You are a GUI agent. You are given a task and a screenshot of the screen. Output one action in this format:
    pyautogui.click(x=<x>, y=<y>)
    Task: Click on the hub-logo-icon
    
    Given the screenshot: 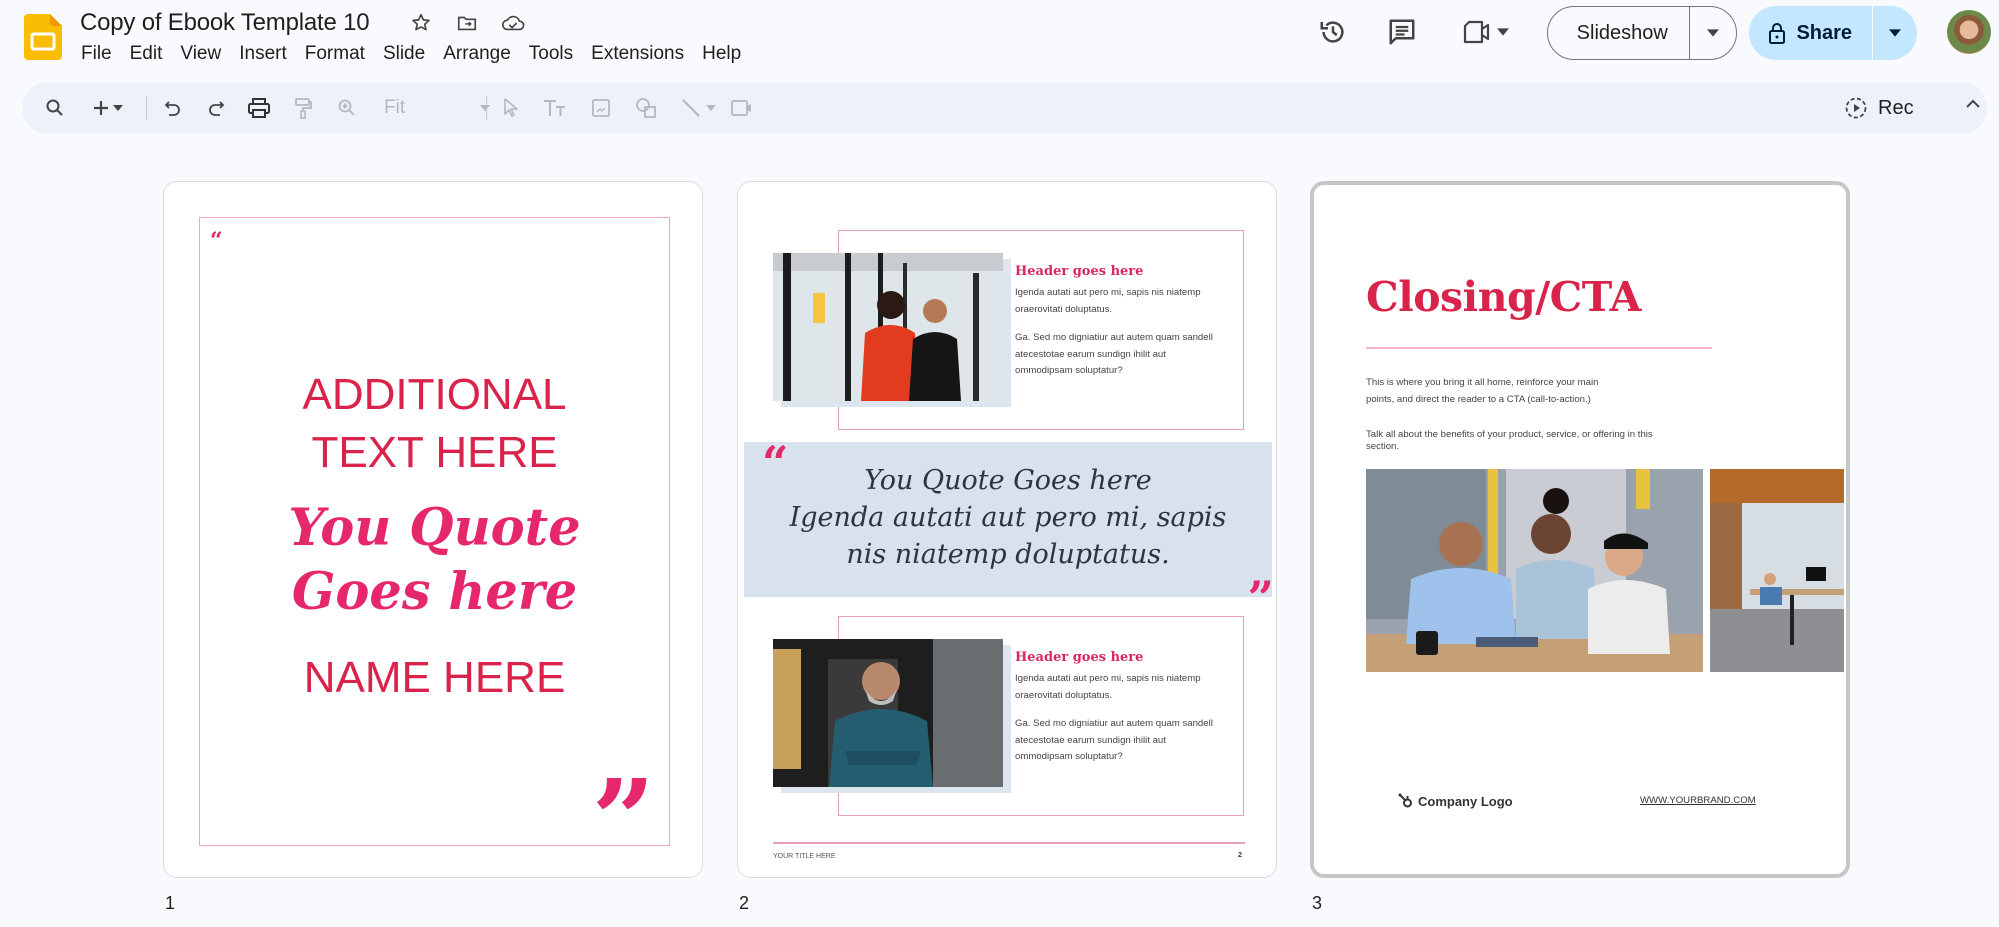 What is the action you would take?
    pyautogui.click(x=1405, y=800)
    